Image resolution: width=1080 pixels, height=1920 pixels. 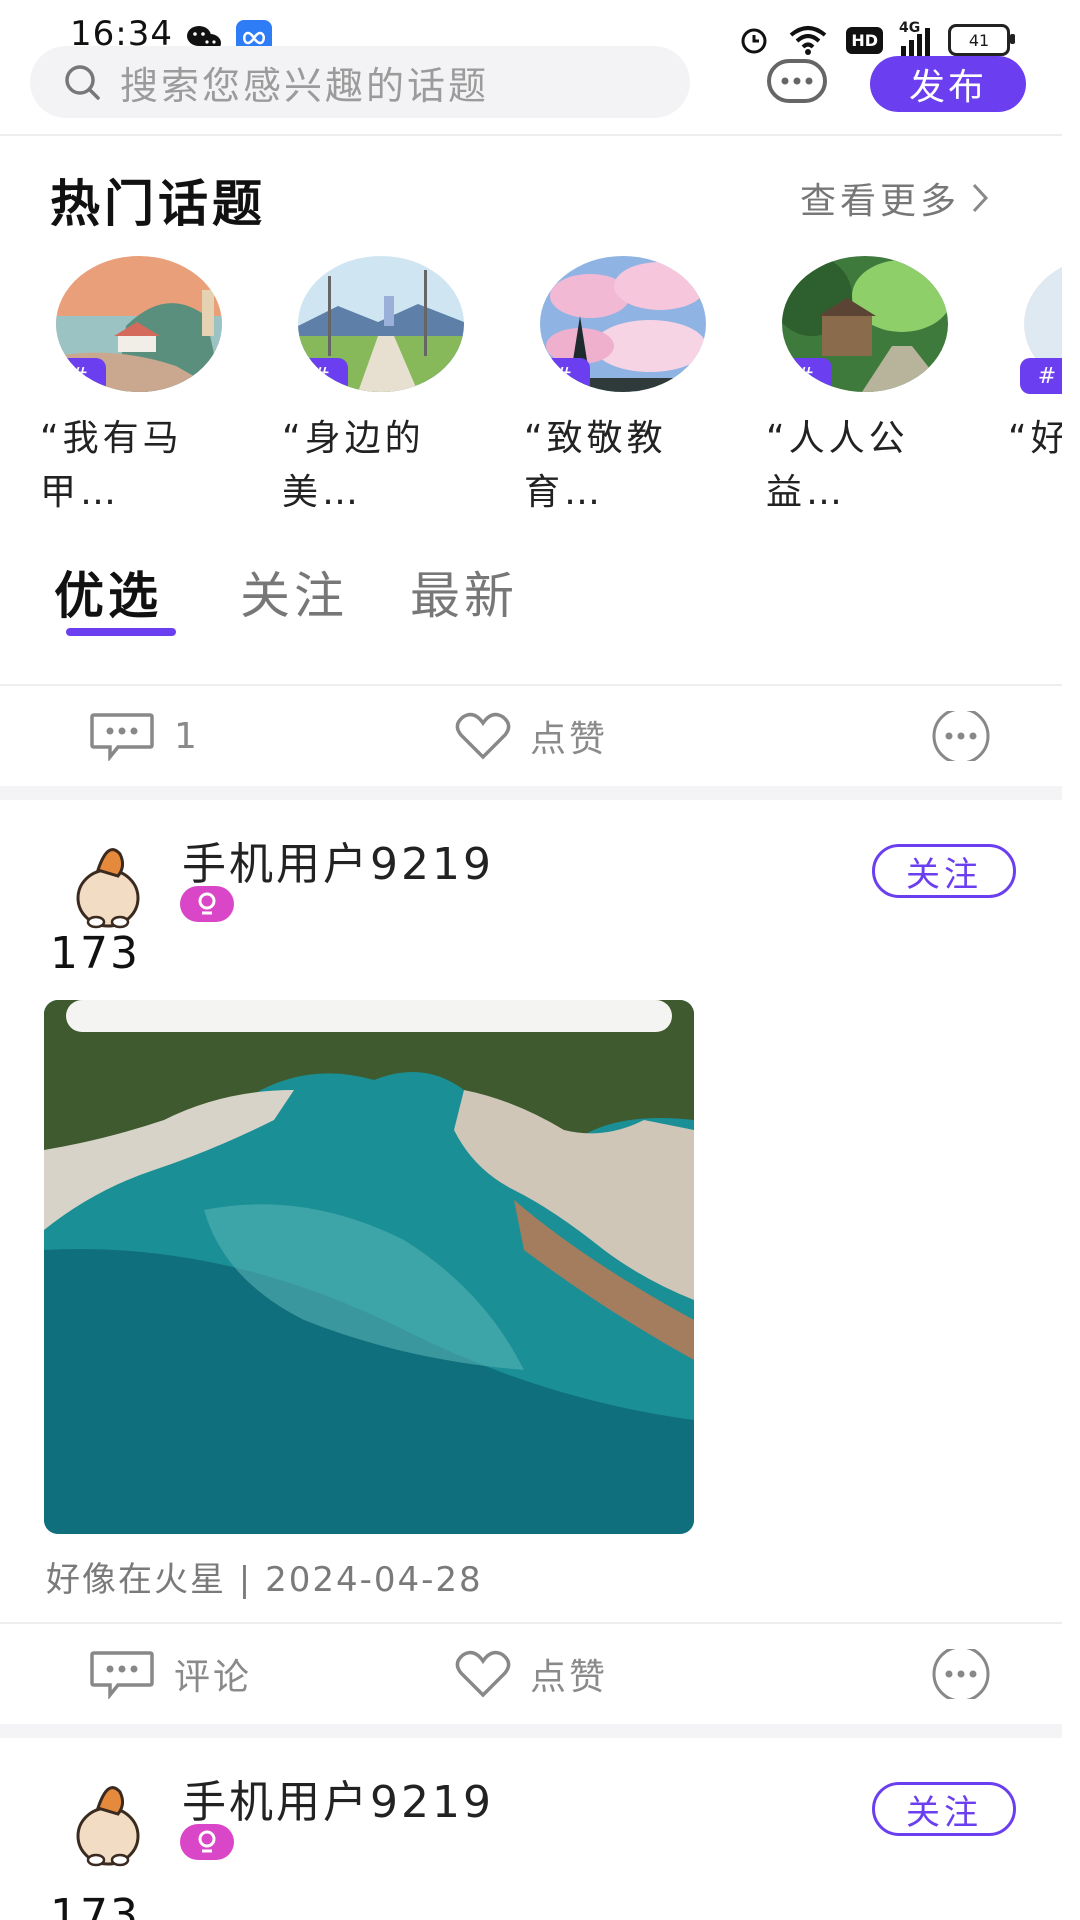 What do you see at coordinates (82, 82) in the screenshot?
I see `search-icon` at bounding box center [82, 82].